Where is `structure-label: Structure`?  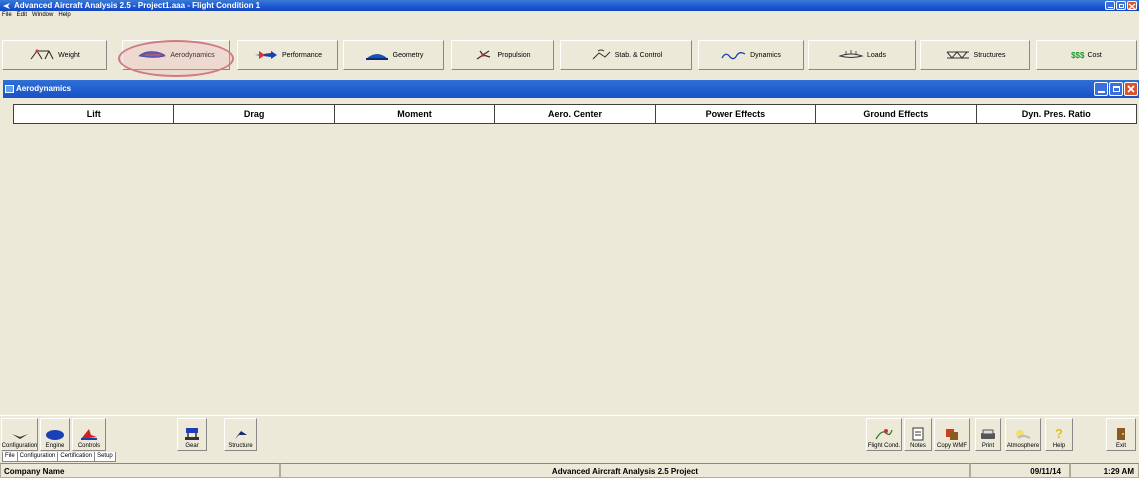
structure-label: Structure is located at coordinates (240, 446).